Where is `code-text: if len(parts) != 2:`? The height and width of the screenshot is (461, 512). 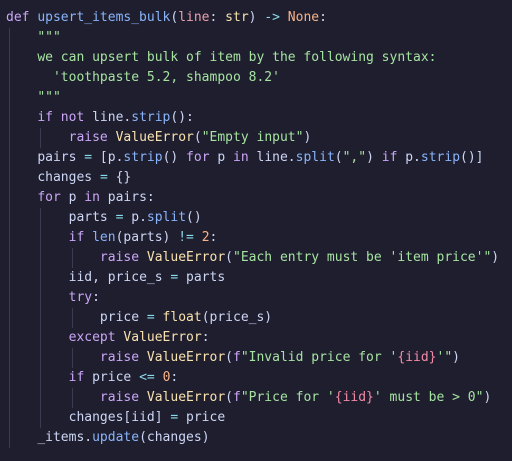 code-text: if len(parts) != 2: is located at coordinates (112, 237).